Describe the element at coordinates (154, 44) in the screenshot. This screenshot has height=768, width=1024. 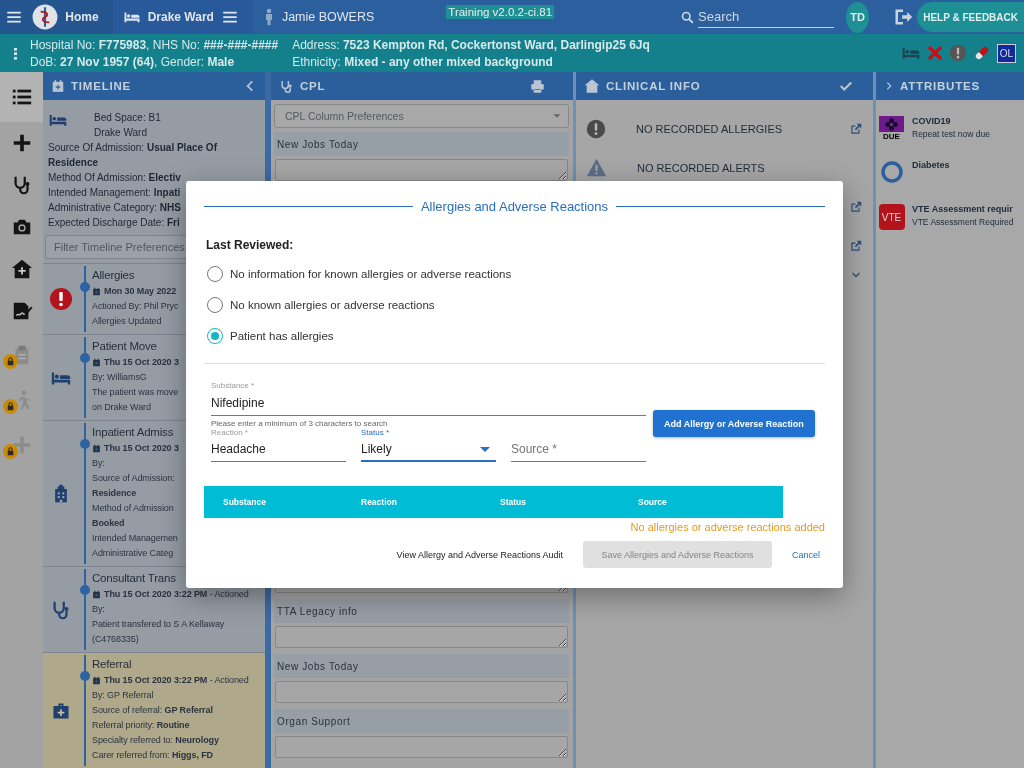
I see `patient-detail: Hospital No: F775983, NHS No: ###-###-####` at that location.